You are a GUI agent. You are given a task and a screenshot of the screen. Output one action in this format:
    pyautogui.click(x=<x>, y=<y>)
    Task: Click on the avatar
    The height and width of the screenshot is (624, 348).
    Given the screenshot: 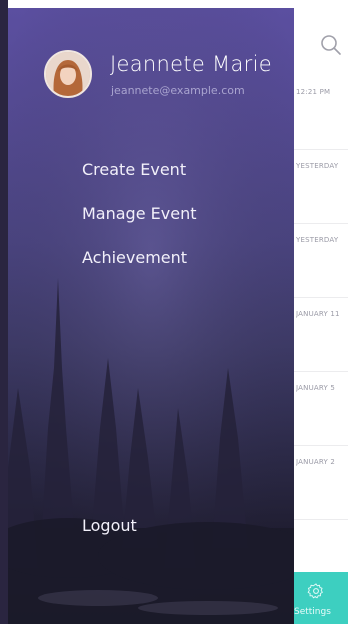 What is the action you would take?
    pyautogui.click(x=68, y=74)
    